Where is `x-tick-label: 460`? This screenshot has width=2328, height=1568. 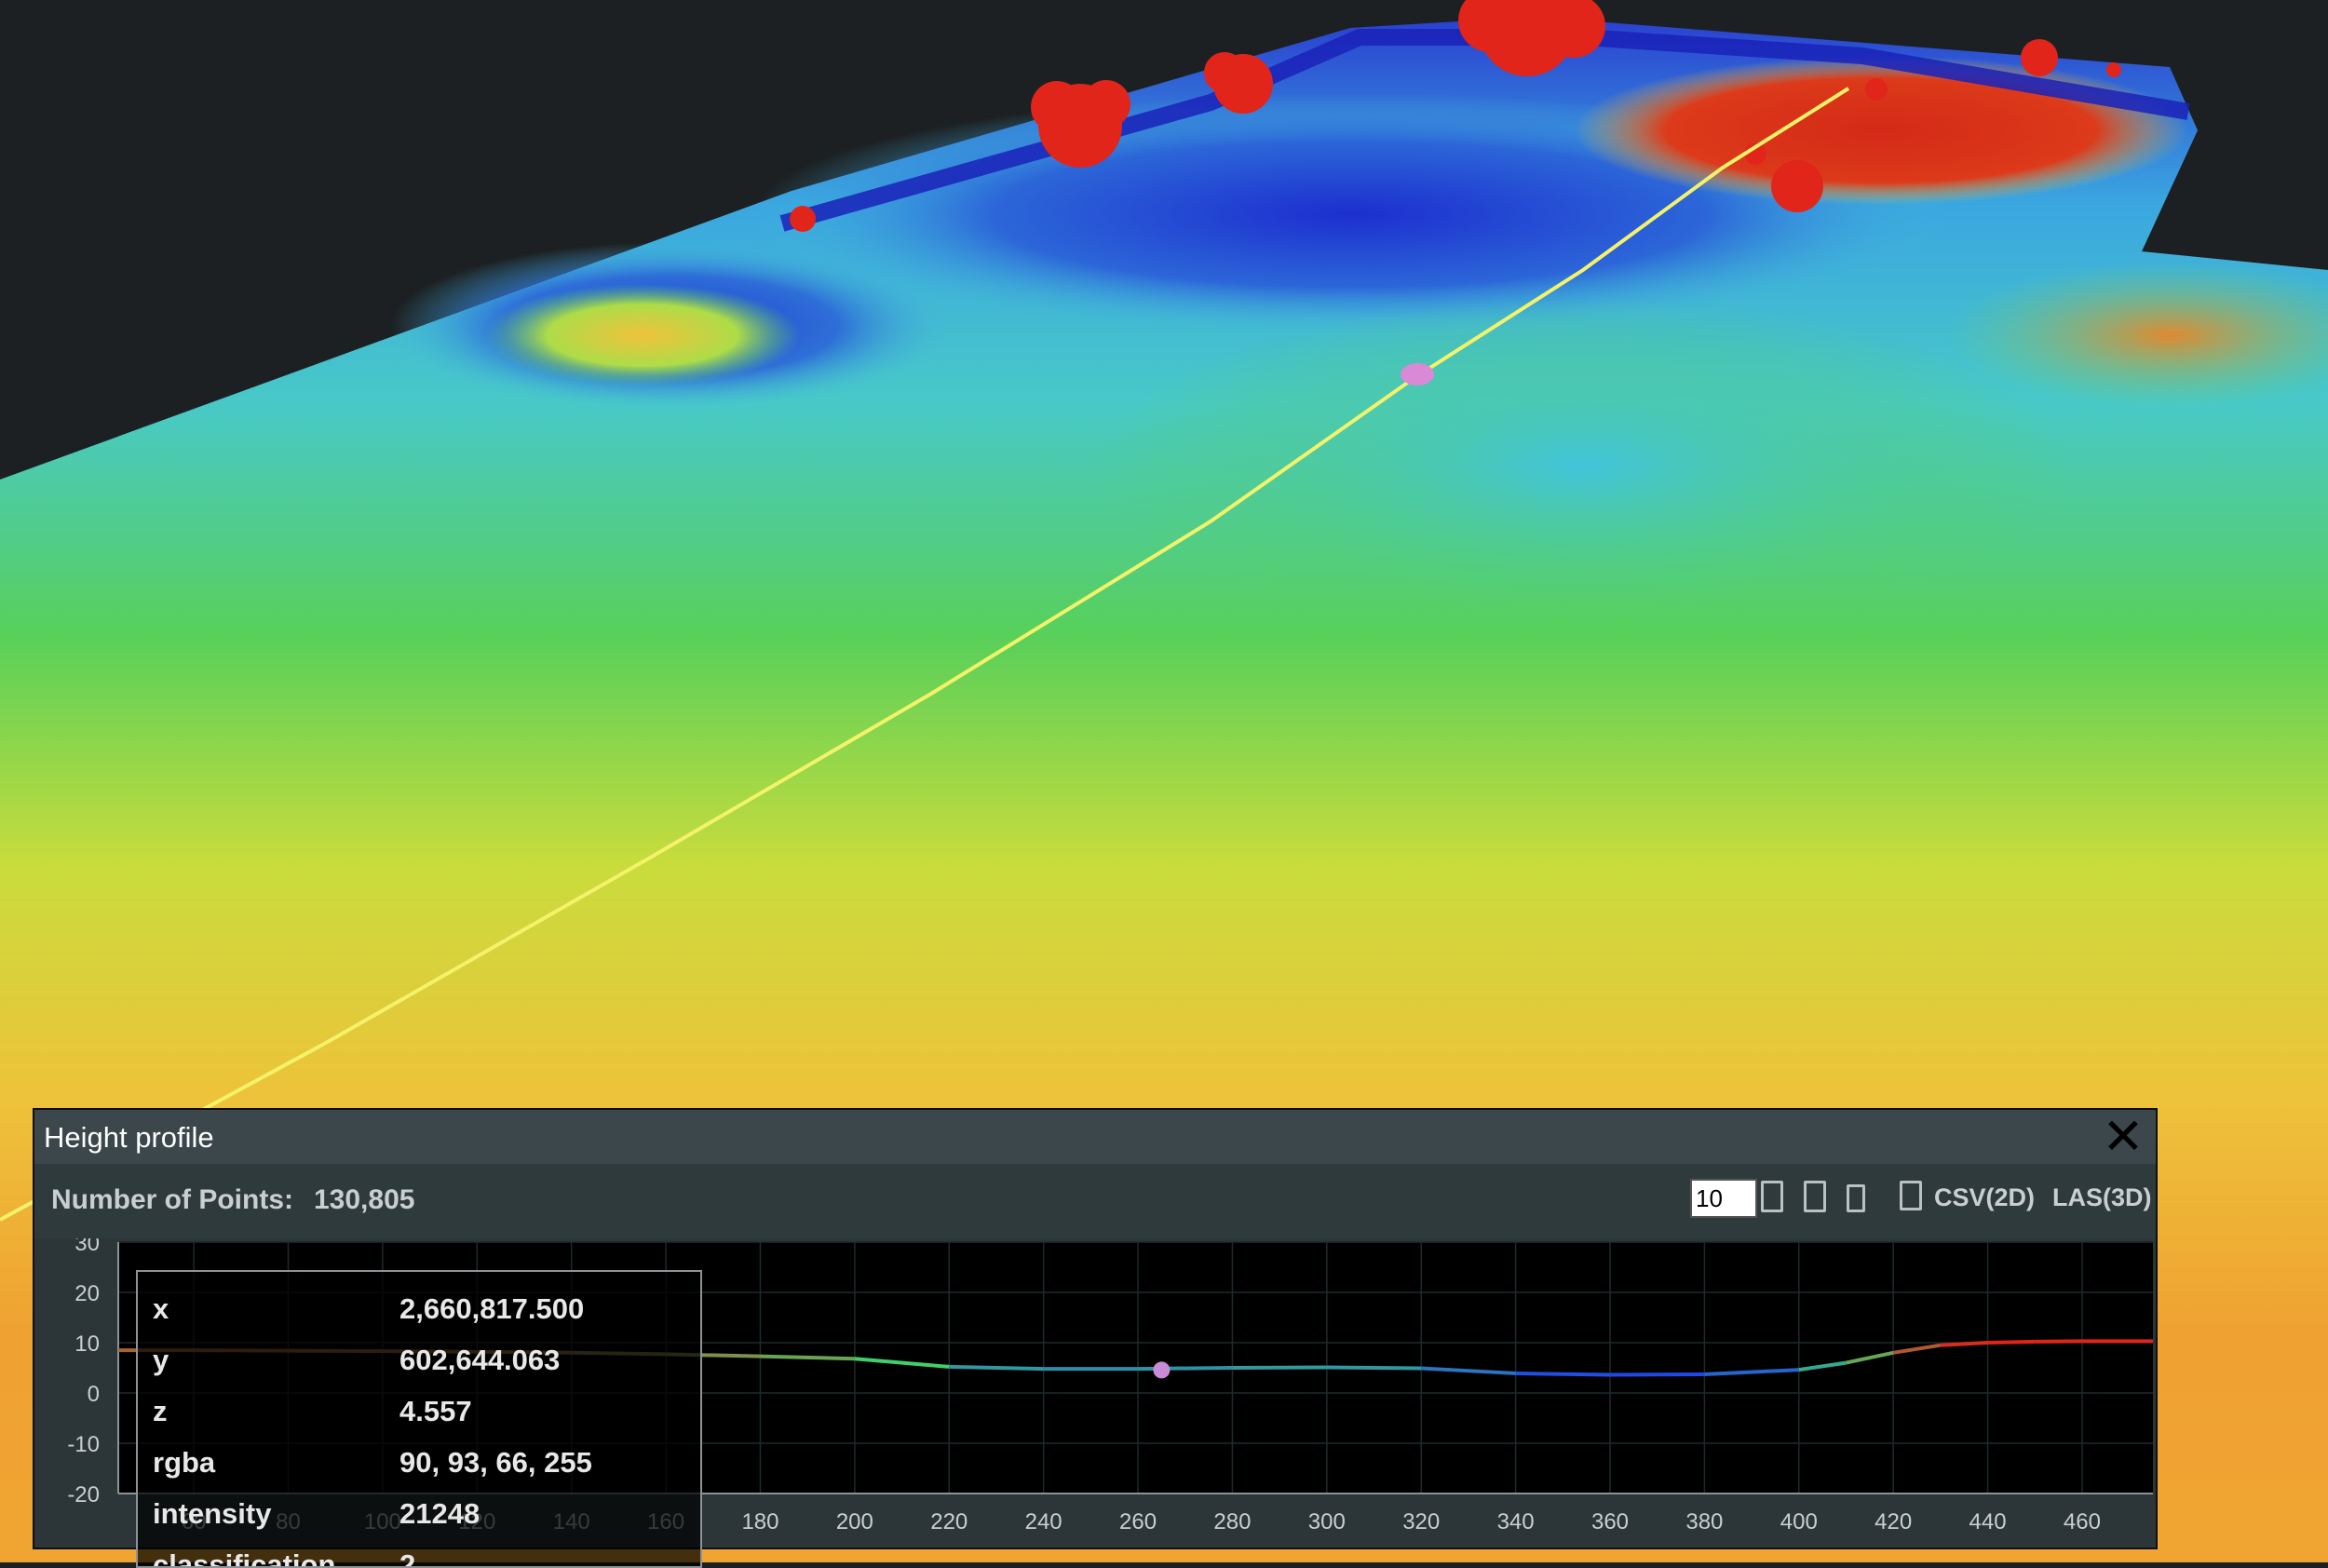 x-tick-label: 460 is located at coordinates (2082, 1521).